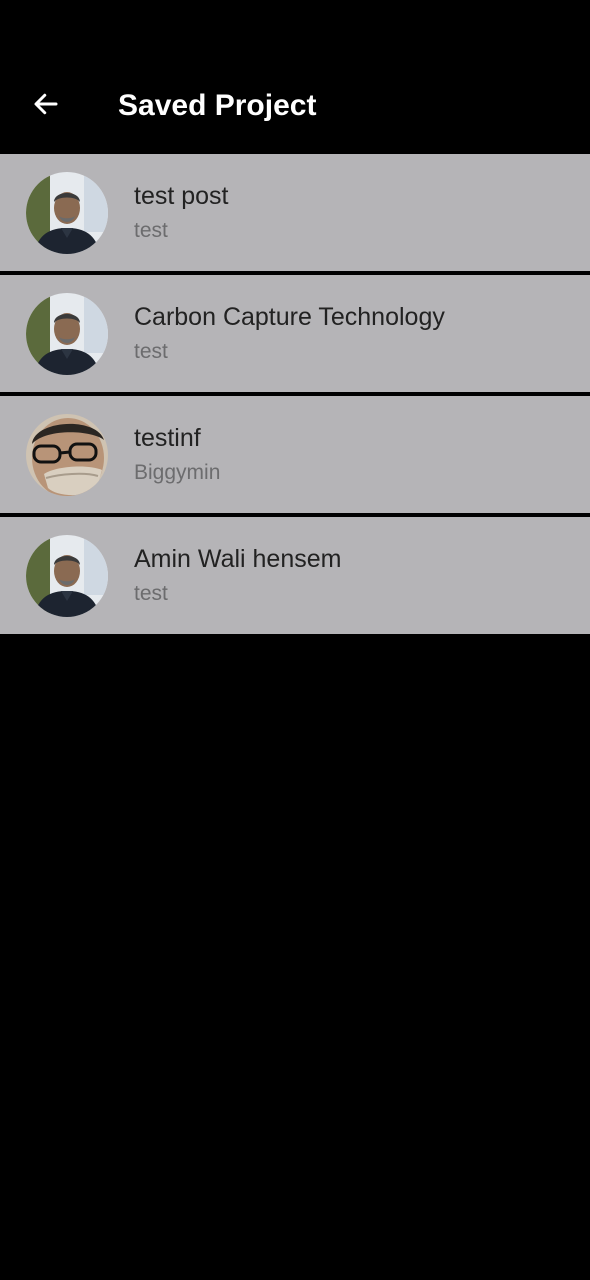  What do you see at coordinates (238, 559) in the screenshot?
I see `project-title: Amin Wali hensem` at bounding box center [238, 559].